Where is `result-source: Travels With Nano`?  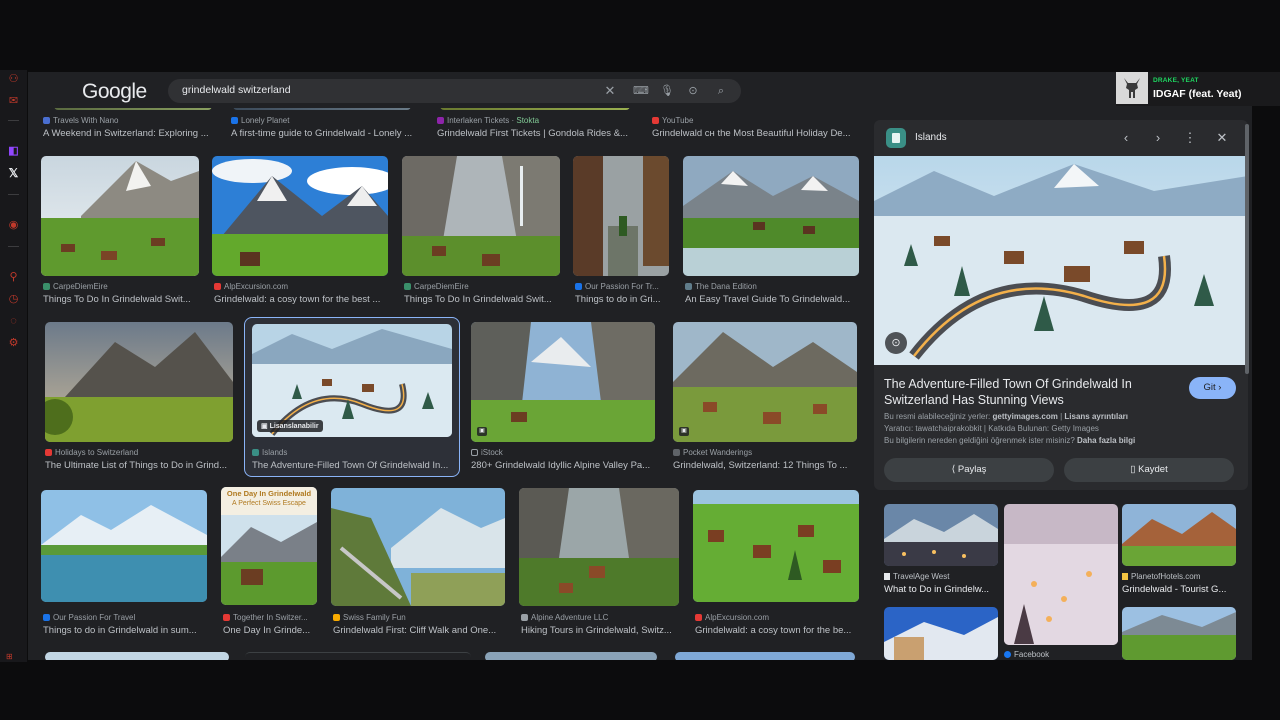 result-source: Travels With Nano is located at coordinates (133, 120).